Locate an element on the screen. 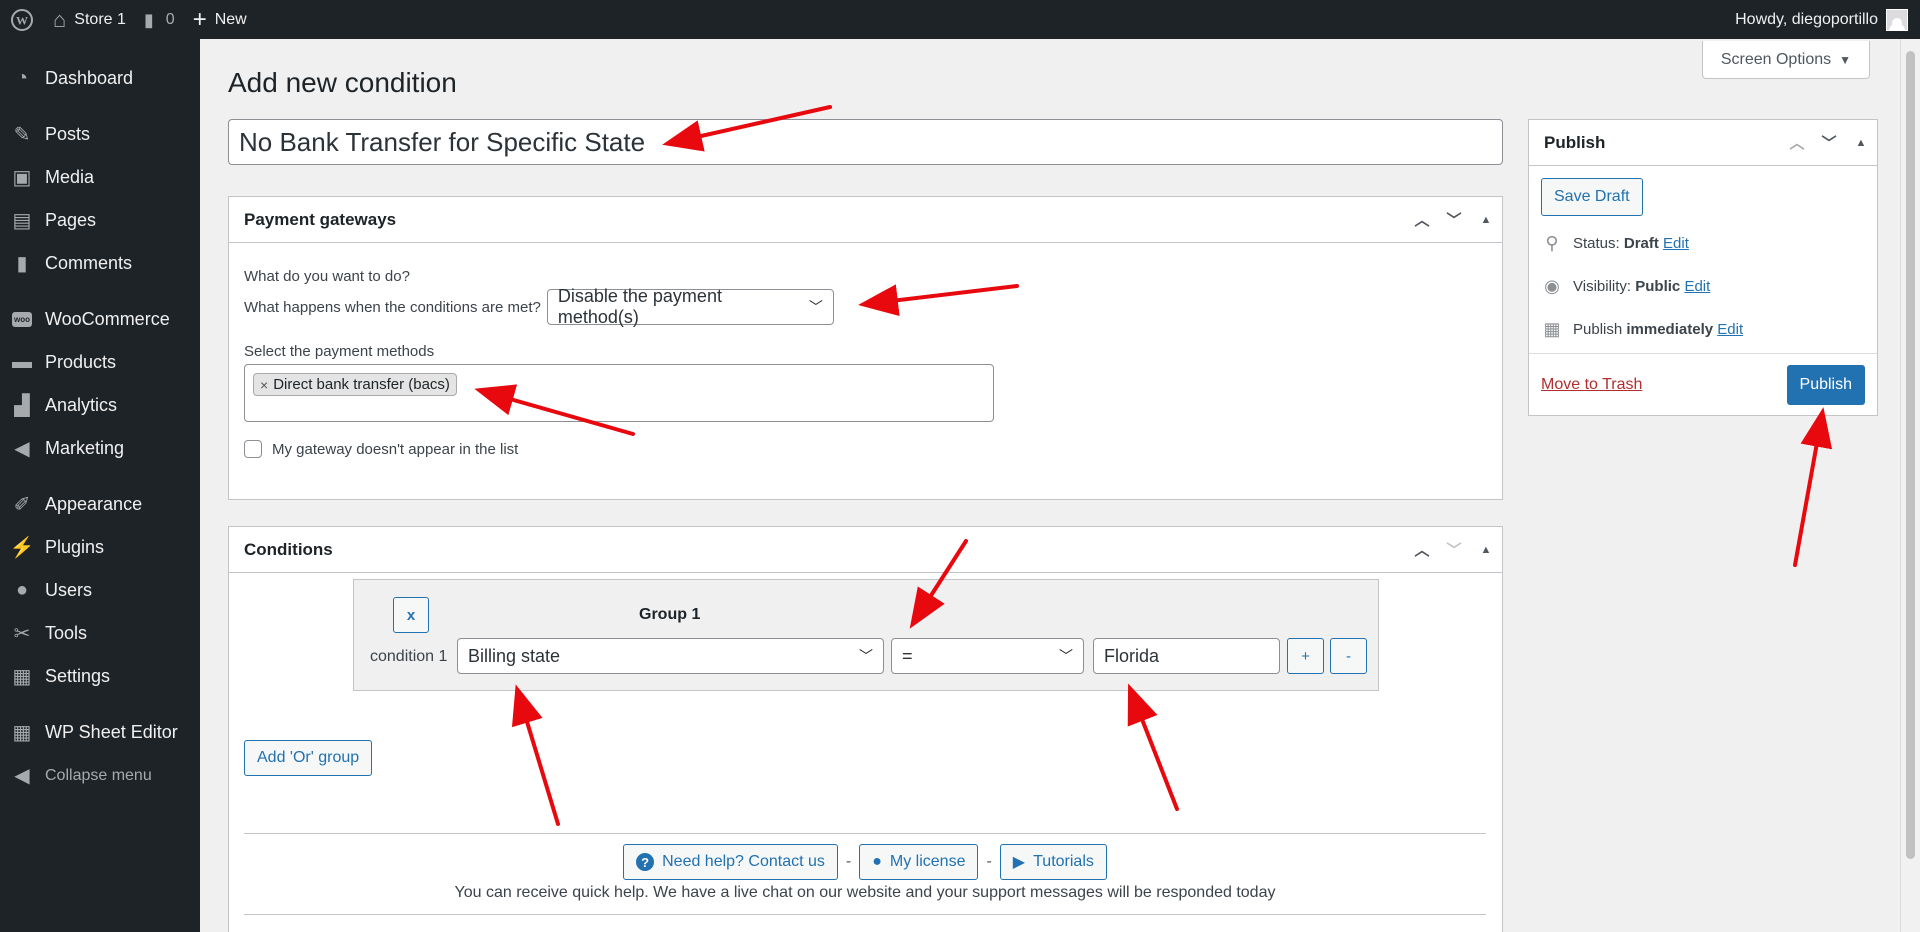 This screenshot has height=932, width=1920. sidebar-item-label: Collapse menu is located at coordinates (98, 775).